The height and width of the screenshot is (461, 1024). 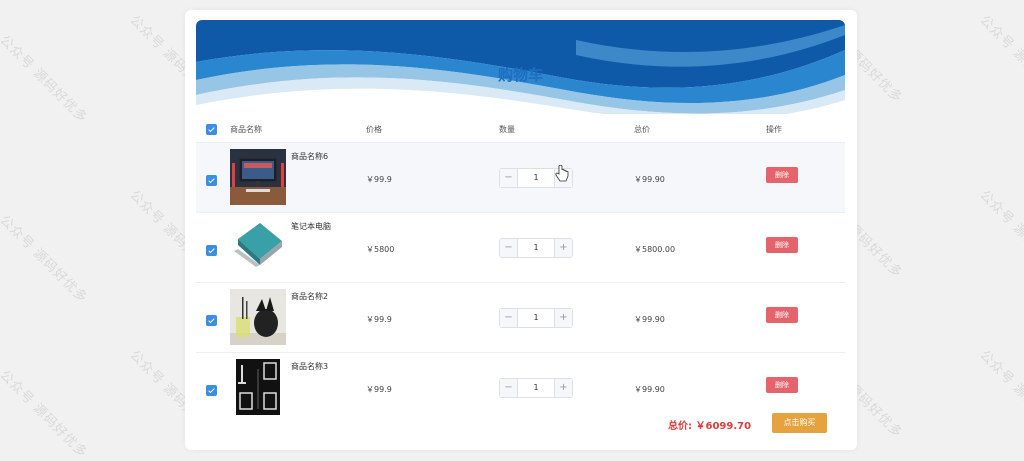 What do you see at coordinates (246, 129) in the screenshot?
I see `header-name: 商品名称` at bounding box center [246, 129].